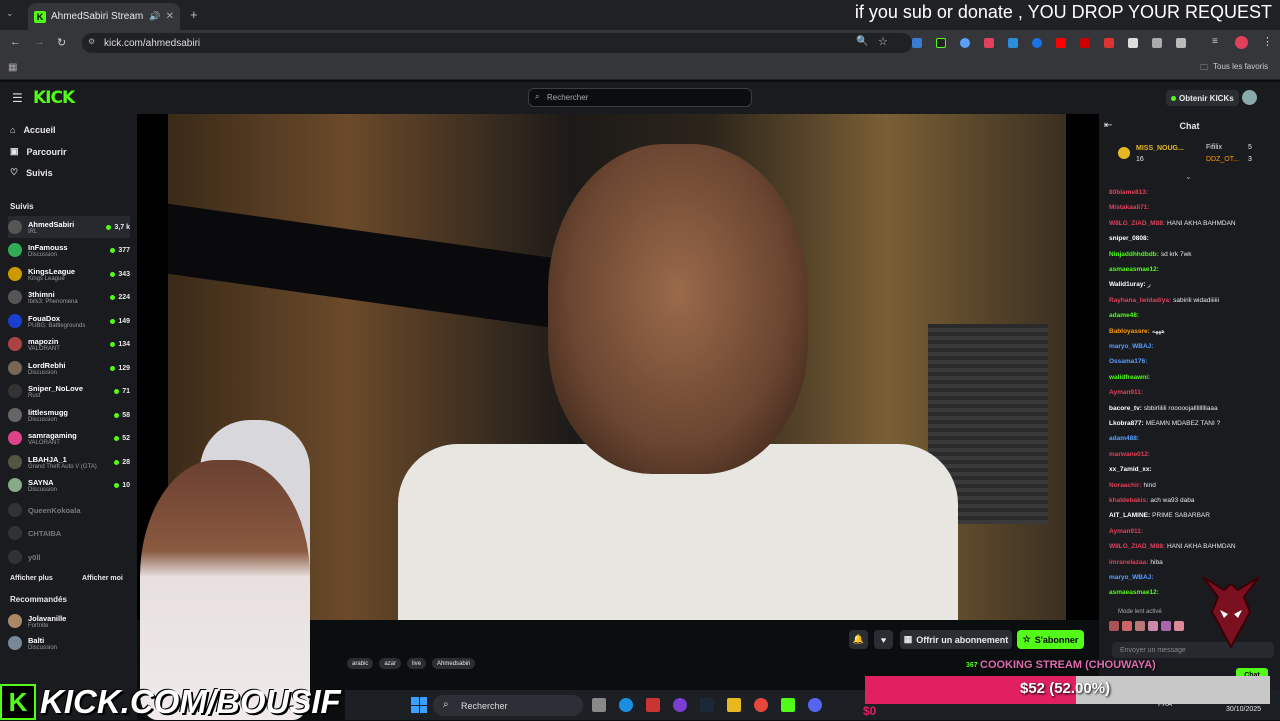 Image resolution: width=1280 pixels, height=721 pixels. Describe the element at coordinates (1125, 485) in the screenshot. I see `chat-username: Noraachir:` at that location.